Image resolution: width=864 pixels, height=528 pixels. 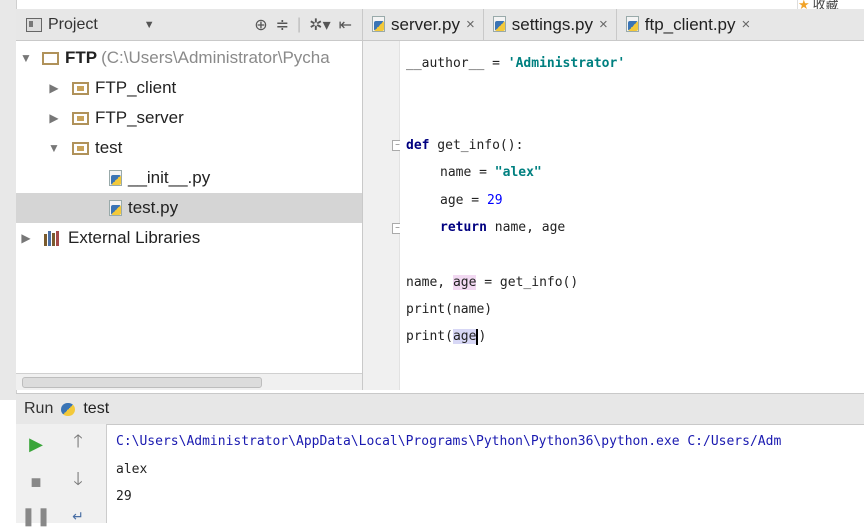 What do you see at coordinates (825, 5) in the screenshot?
I see `favorite-label: 收藏` at bounding box center [825, 5].